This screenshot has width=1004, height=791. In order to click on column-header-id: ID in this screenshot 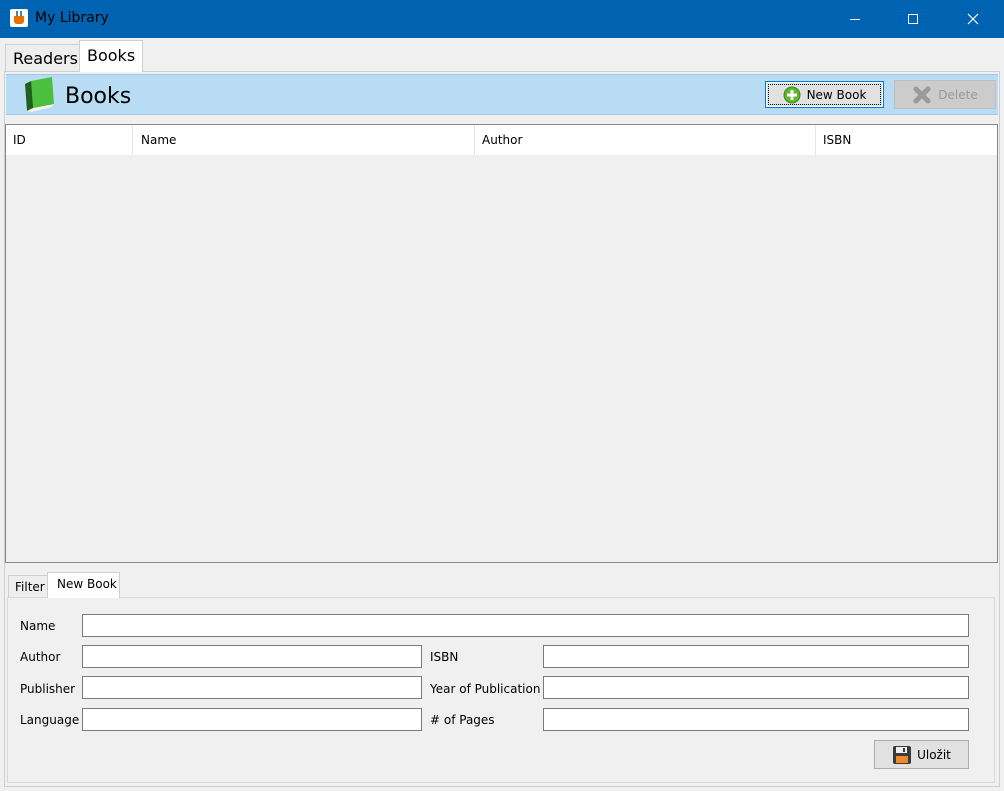, I will do `click(69, 140)`.